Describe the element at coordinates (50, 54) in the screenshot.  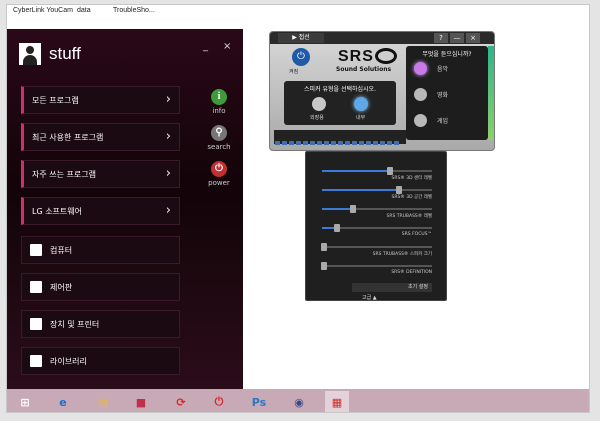
I see `user-header: stuff` at that location.